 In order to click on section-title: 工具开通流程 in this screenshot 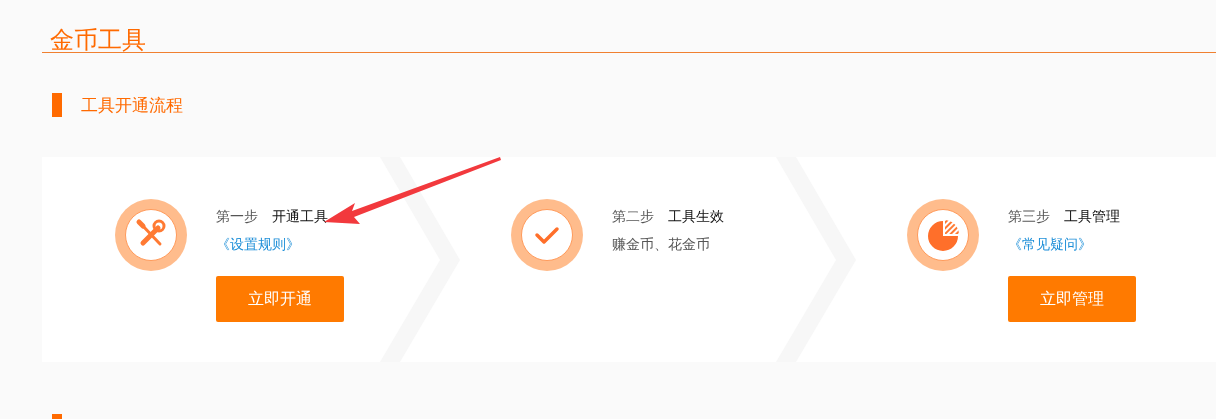, I will do `click(132, 105)`.